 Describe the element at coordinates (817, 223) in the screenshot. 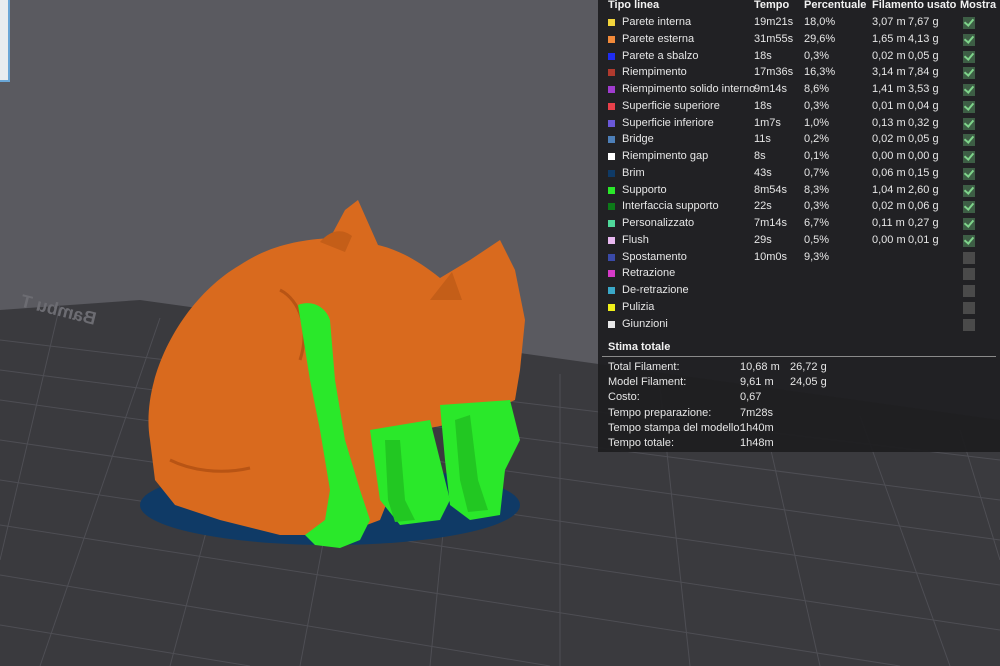

I see `percent-value: 6,7%` at that location.